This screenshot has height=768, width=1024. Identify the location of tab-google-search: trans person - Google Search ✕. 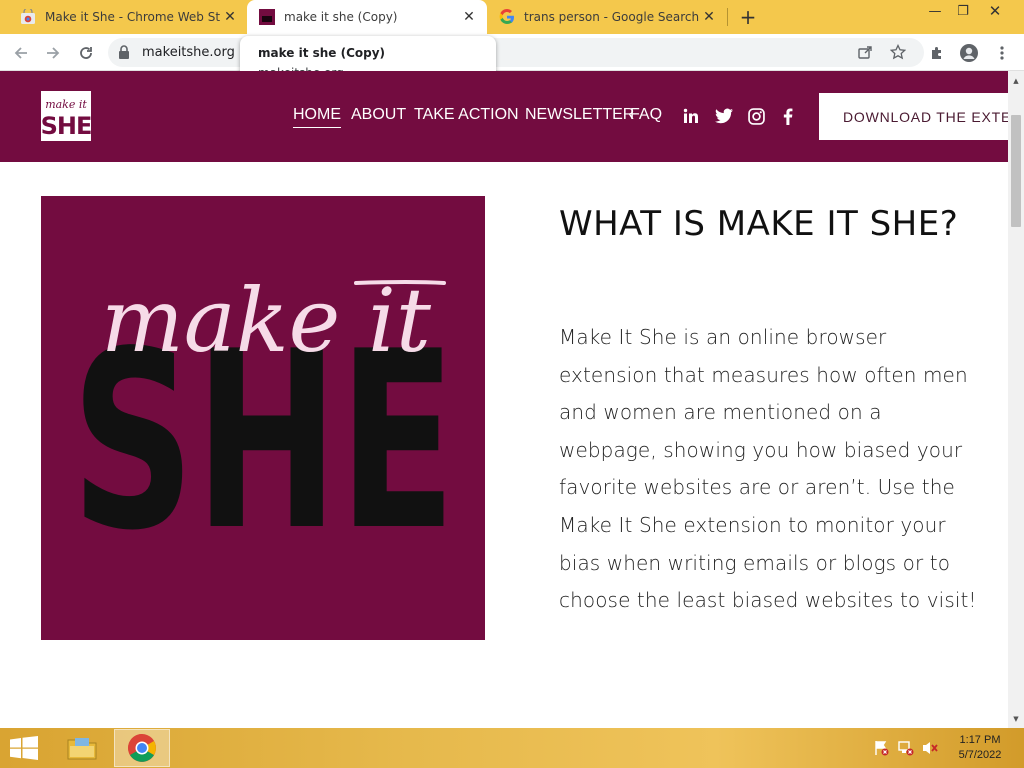
(607, 17).